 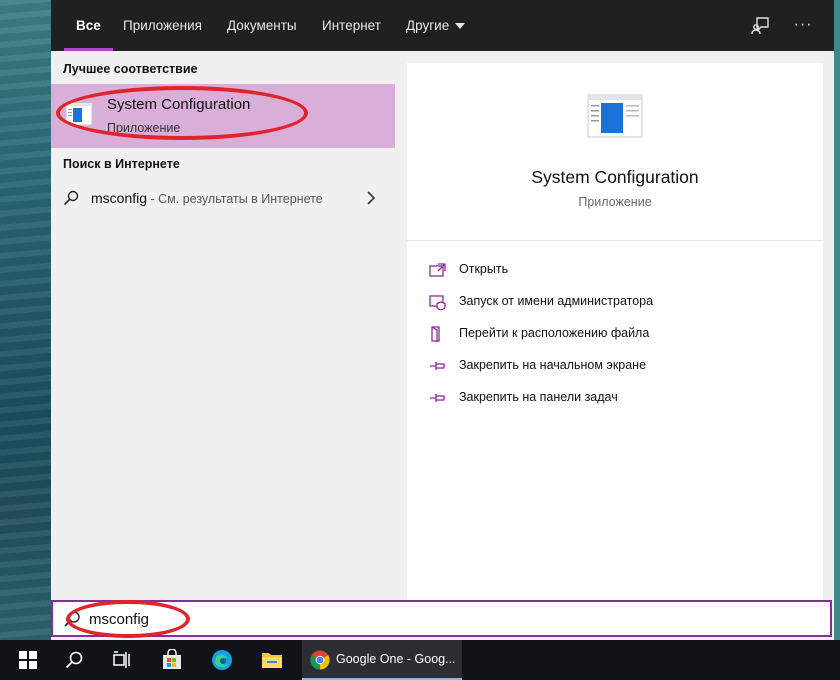 What do you see at coordinates (428, 25) in the screenshot?
I see `tab-other-label: Другие` at bounding box center [428, 25].